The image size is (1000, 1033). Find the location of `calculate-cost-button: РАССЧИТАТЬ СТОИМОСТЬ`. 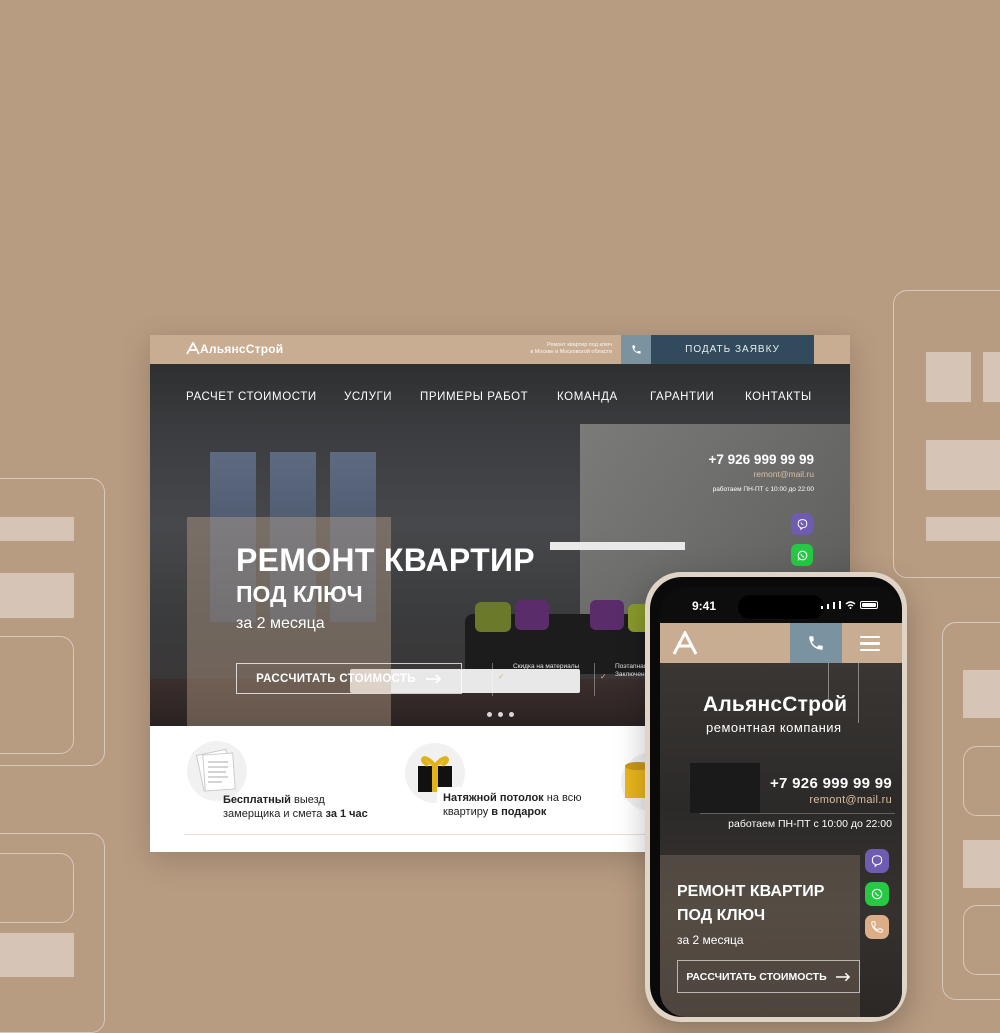

calculate-cost-button: РАССЧИТАТЬ СТОИМОСТЬ is located at coordinates (349, 678).